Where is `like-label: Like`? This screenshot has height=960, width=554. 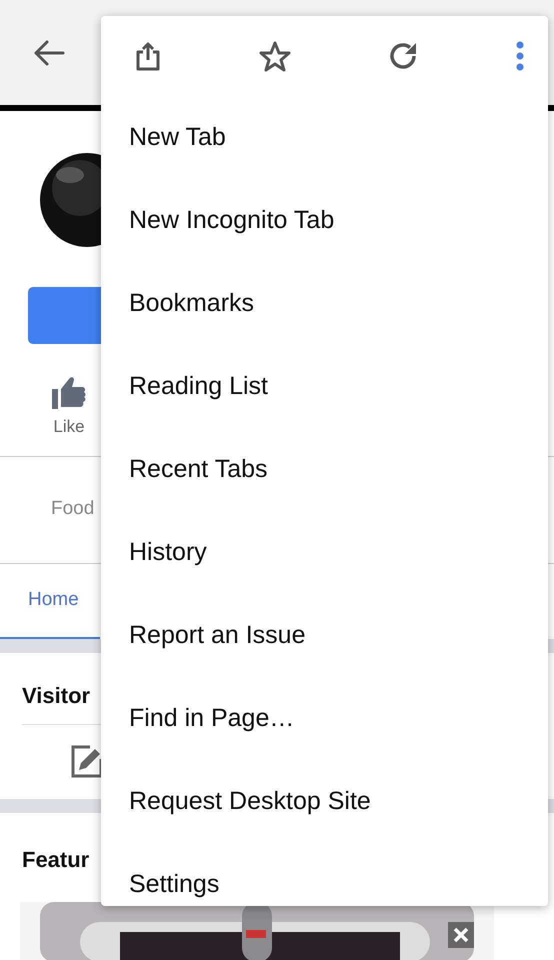
like-label: Like is located at coordinates (69, 427).